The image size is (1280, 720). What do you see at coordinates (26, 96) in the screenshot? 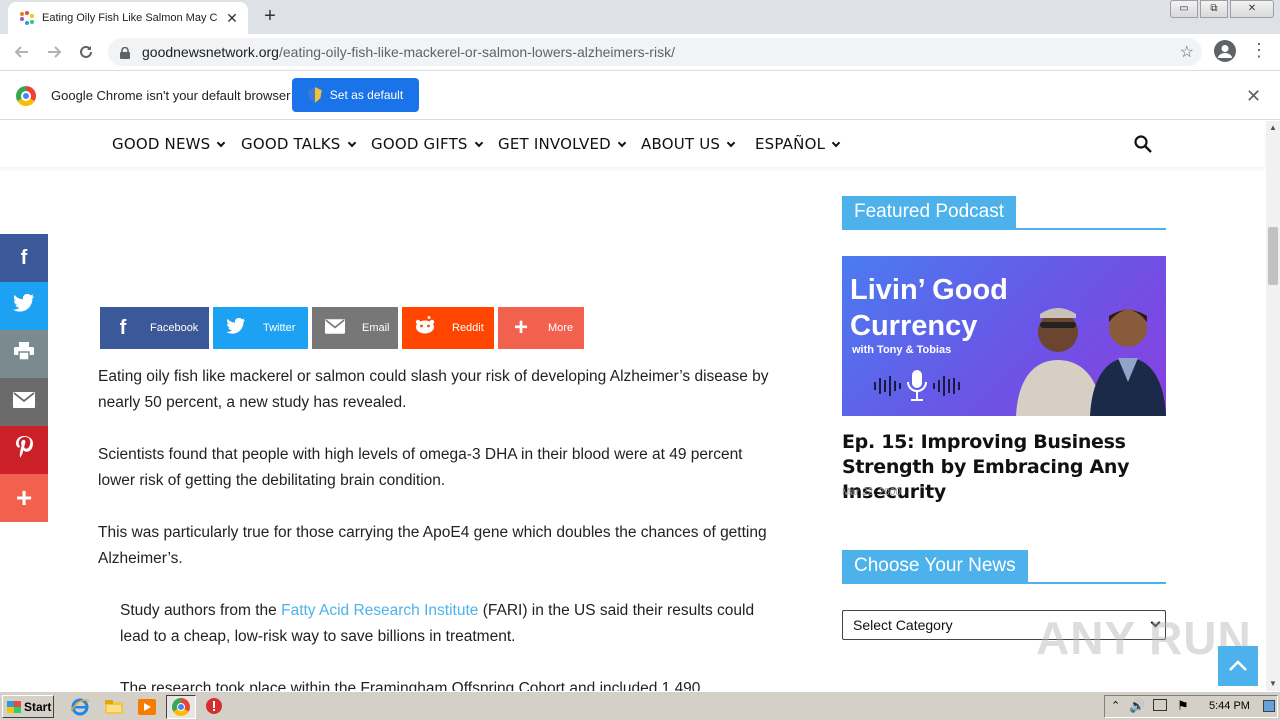
I see `chrome-logo-icon` at bounding box center [26, 96].